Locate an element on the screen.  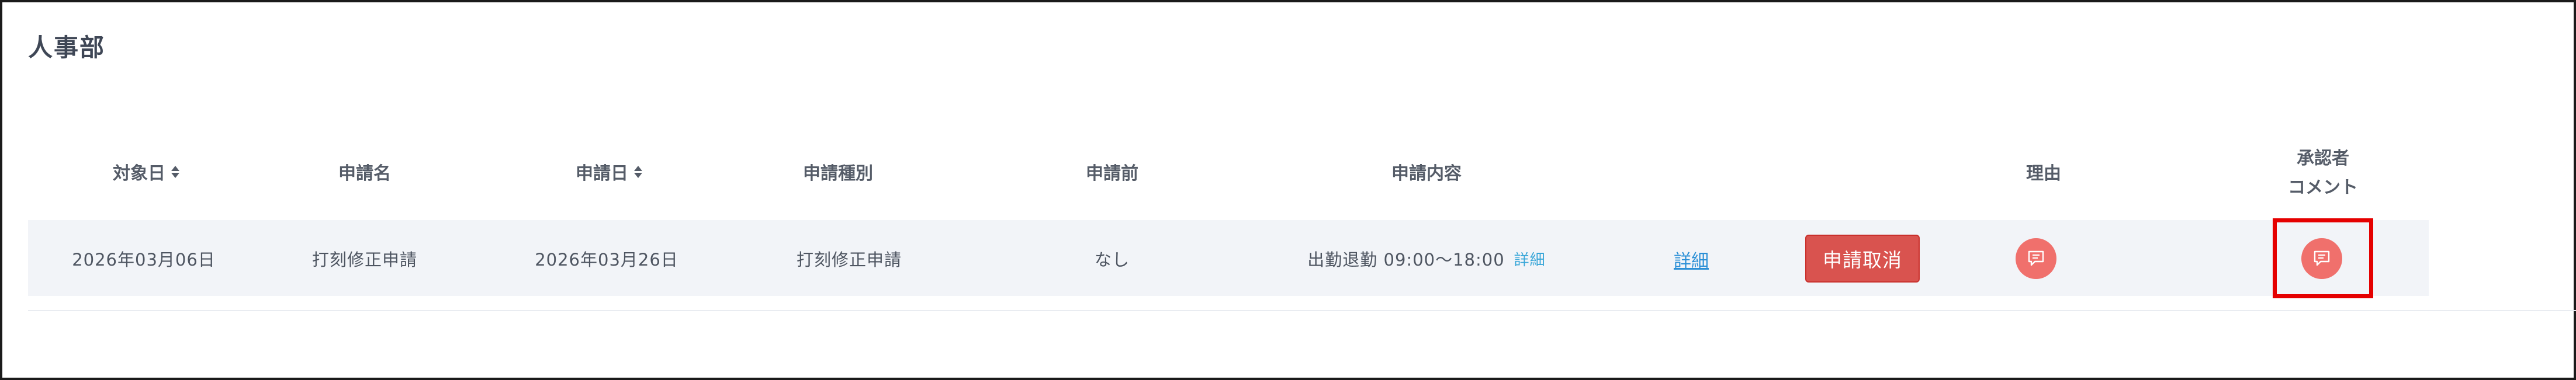
header-request-date-label: 申請日 is located at coordinates (602, 173).